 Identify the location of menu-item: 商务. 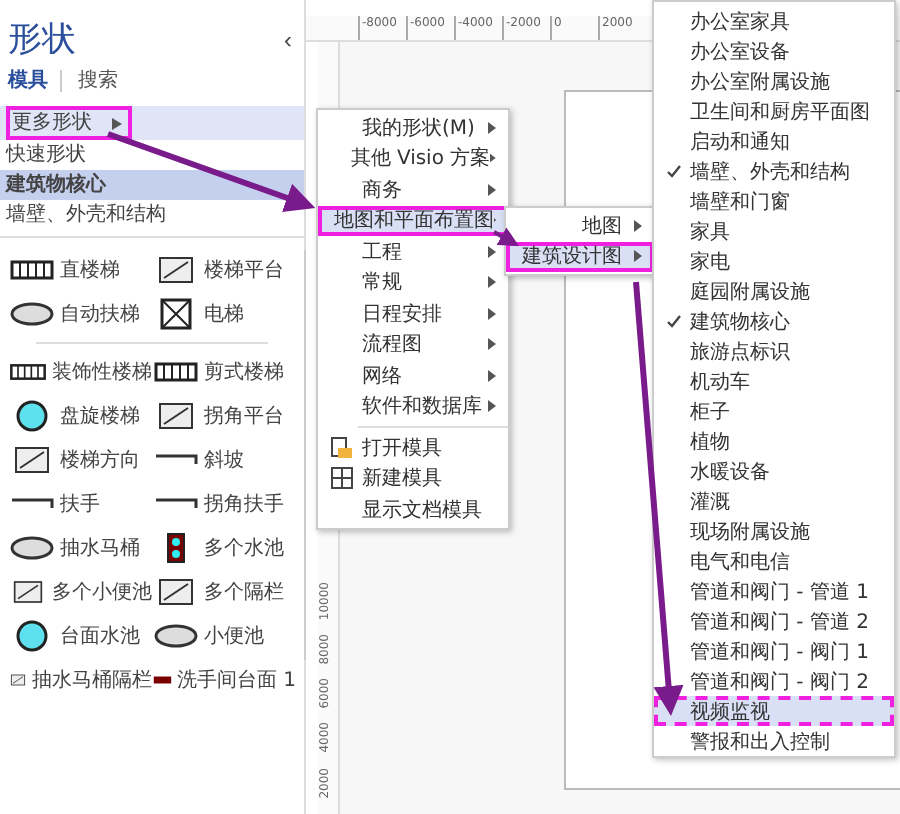
(413, 189).